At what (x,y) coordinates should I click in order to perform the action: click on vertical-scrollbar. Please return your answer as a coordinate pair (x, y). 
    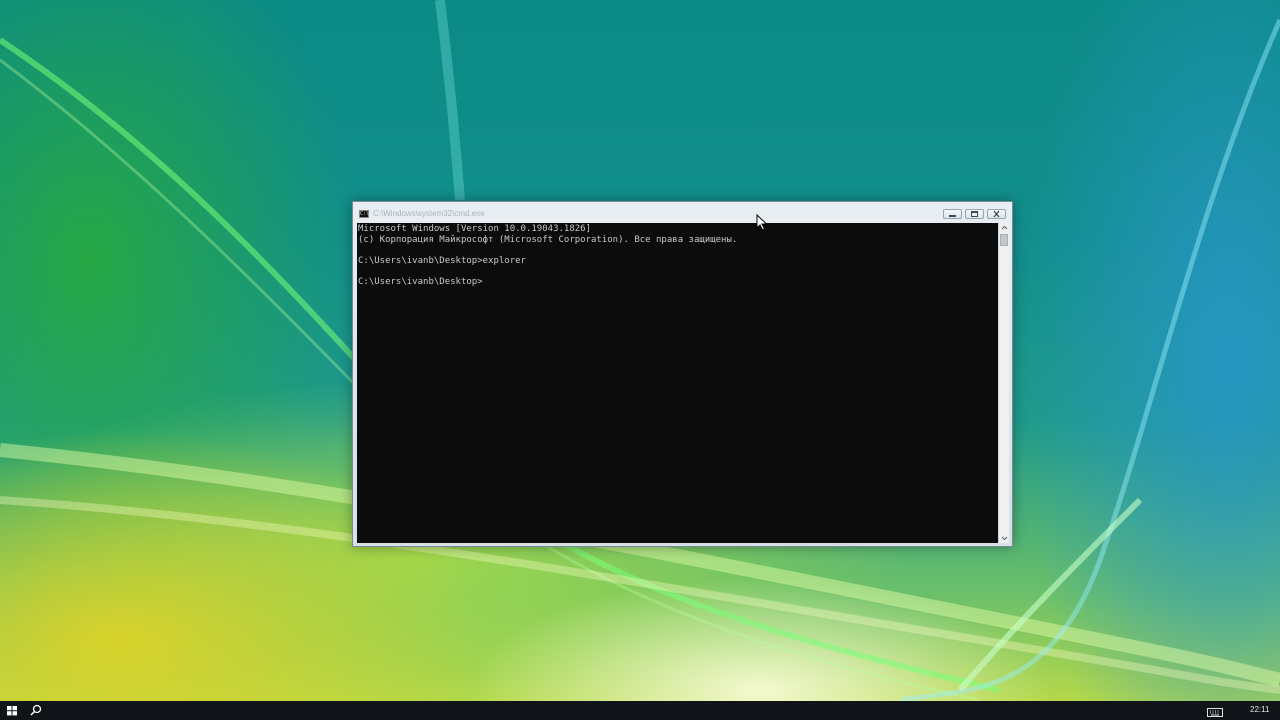
    Looking at the image, I should click on (1003, 383).